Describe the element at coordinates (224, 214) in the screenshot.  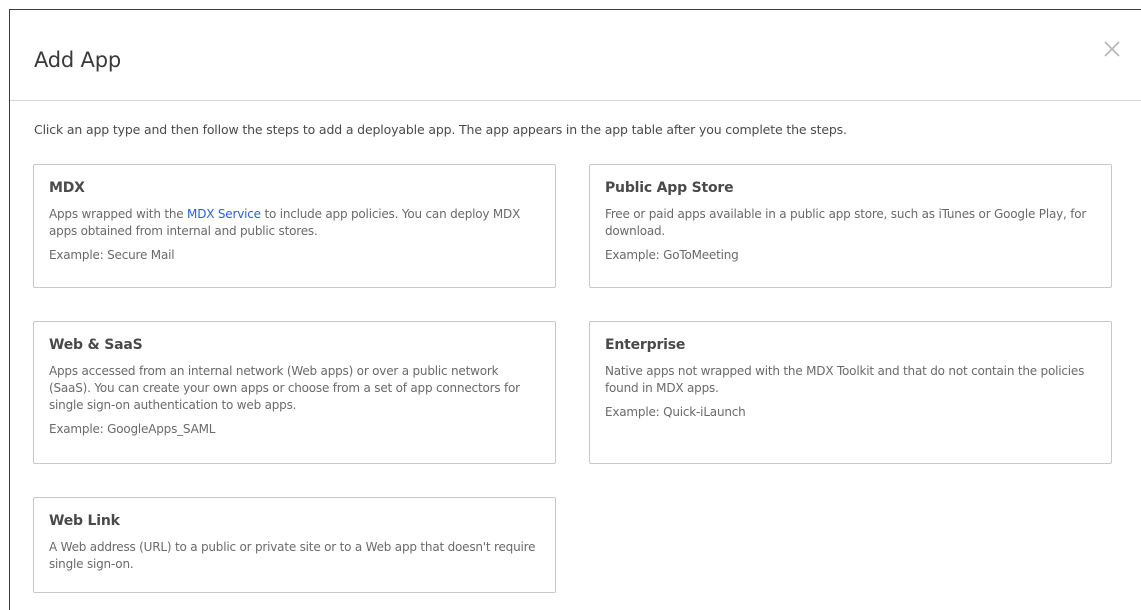
I see `mdx-service-link: MDX Service` at that location.